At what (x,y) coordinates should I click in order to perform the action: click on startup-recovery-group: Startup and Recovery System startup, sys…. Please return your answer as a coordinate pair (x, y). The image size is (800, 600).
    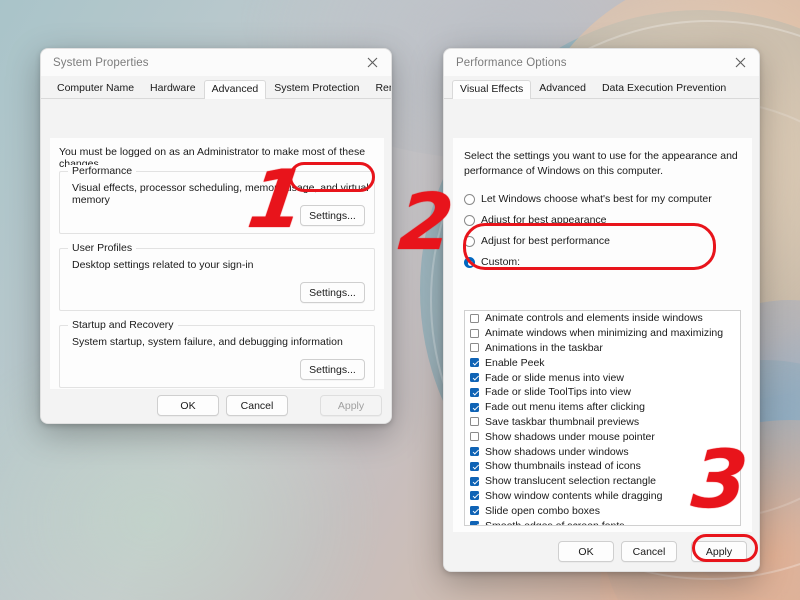
    Looking at the image, I should click on (217, 353).